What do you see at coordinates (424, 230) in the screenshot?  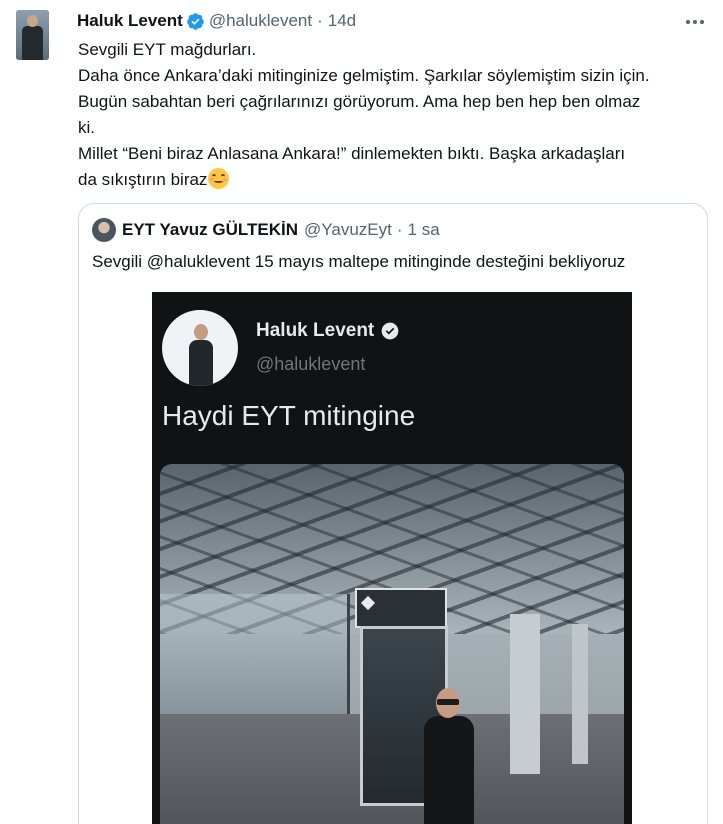 I see `quoted-timestamp: 1 sa` at bounding box center [424, 230].